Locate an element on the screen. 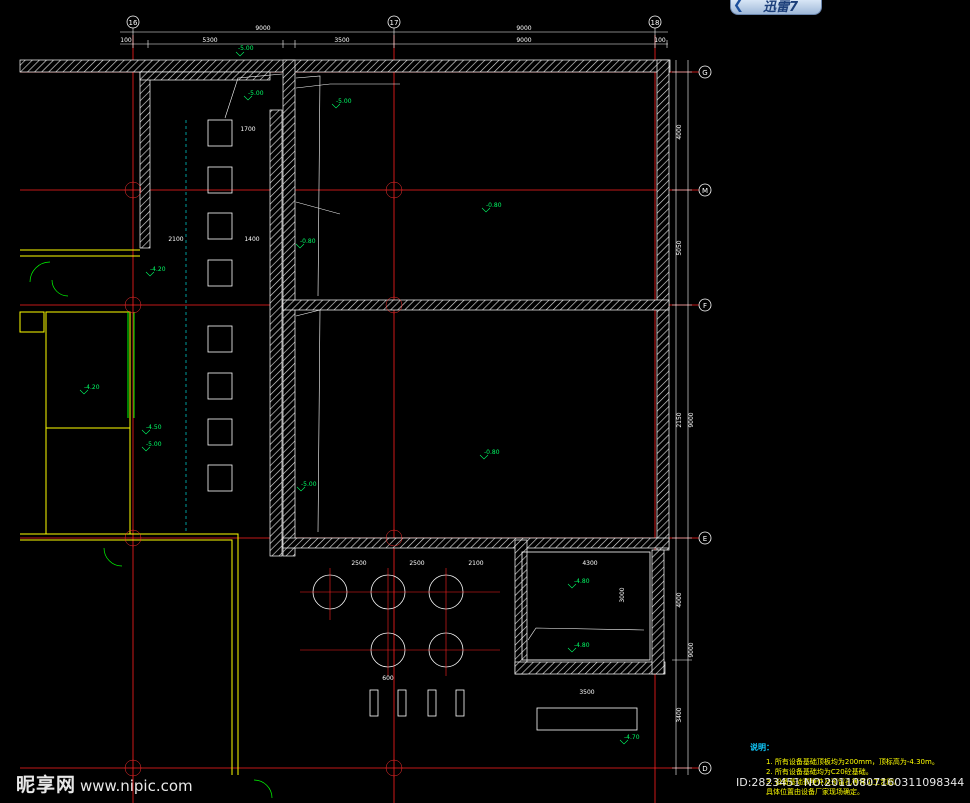 Image resolution: width=970 pixels, height=803 pixels. nipic-watermark: 昵享网 www.nipic.com is located at coordinates (104, 783).